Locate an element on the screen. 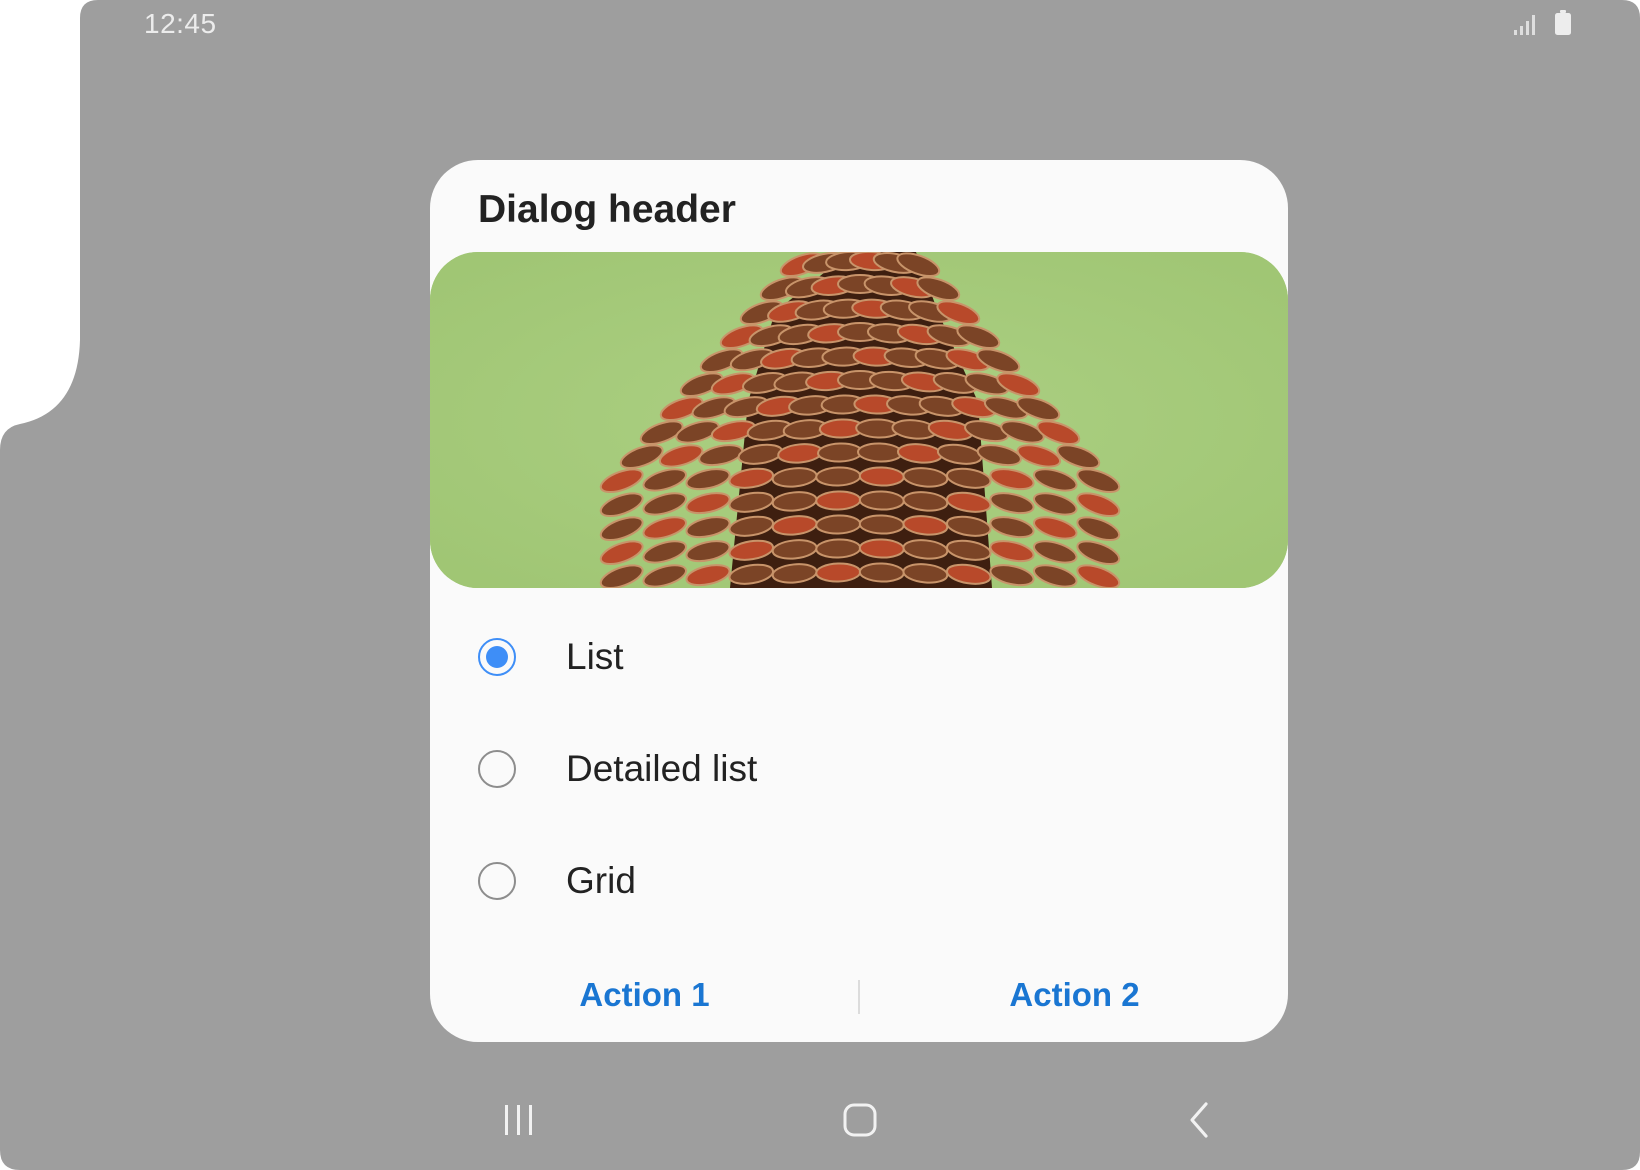  action-1-button: Action 1 is located at coordinates (644, 995).